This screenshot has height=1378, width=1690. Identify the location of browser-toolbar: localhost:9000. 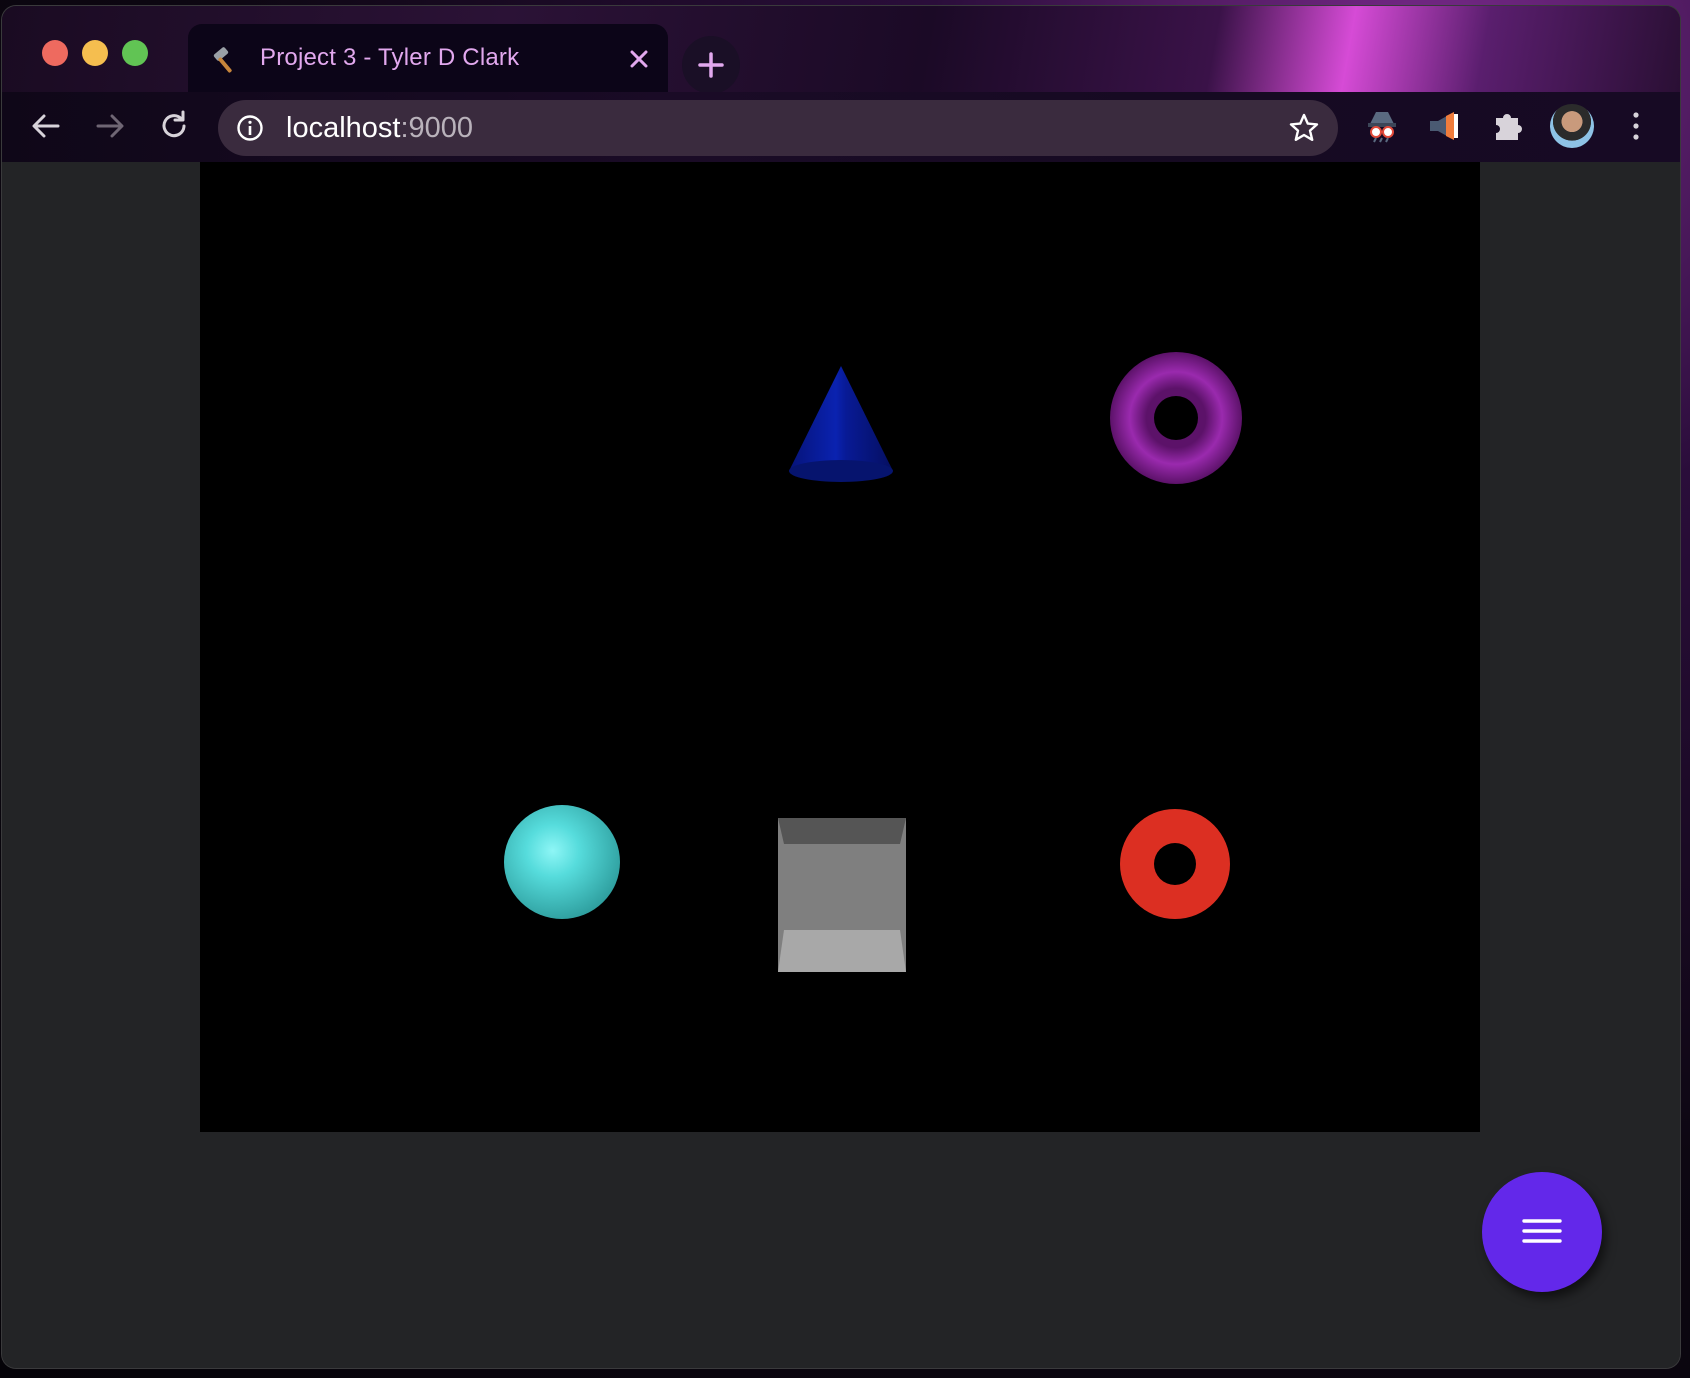
(841, 127).